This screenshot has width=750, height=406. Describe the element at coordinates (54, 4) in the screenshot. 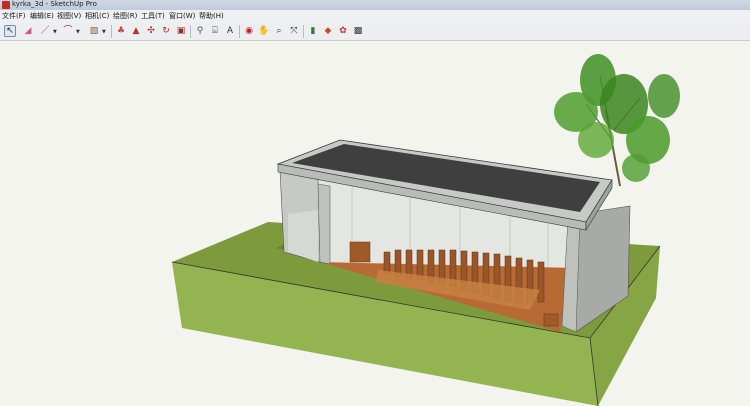

I see `window-title: kyrka_3d - SketchUp Pro` at that location.